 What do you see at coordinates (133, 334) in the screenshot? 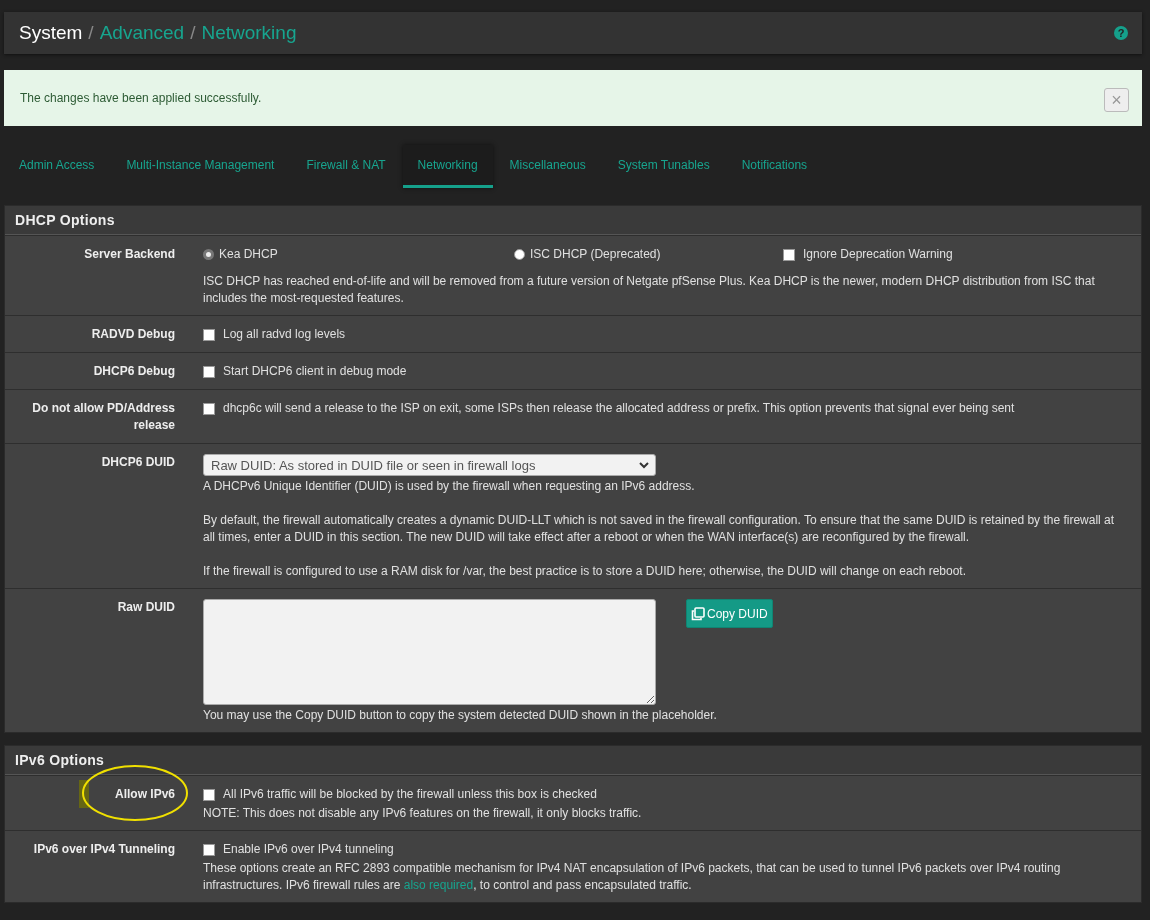
I see `field-label: RADVD Debug` at bounding box center [133, 334].